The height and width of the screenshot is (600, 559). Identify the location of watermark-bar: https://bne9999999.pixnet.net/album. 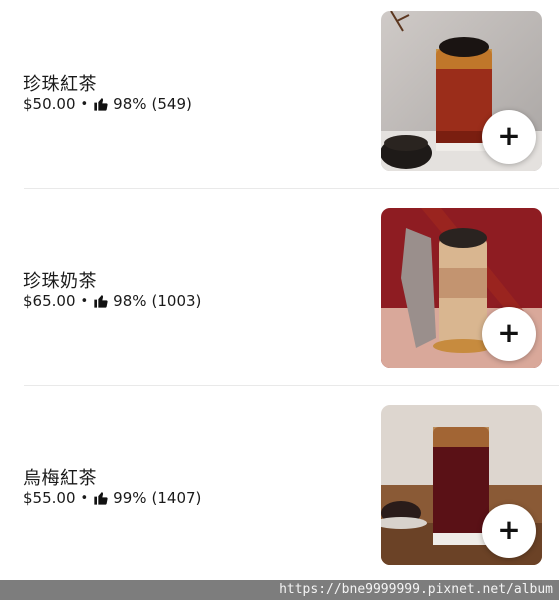
(279, 590).